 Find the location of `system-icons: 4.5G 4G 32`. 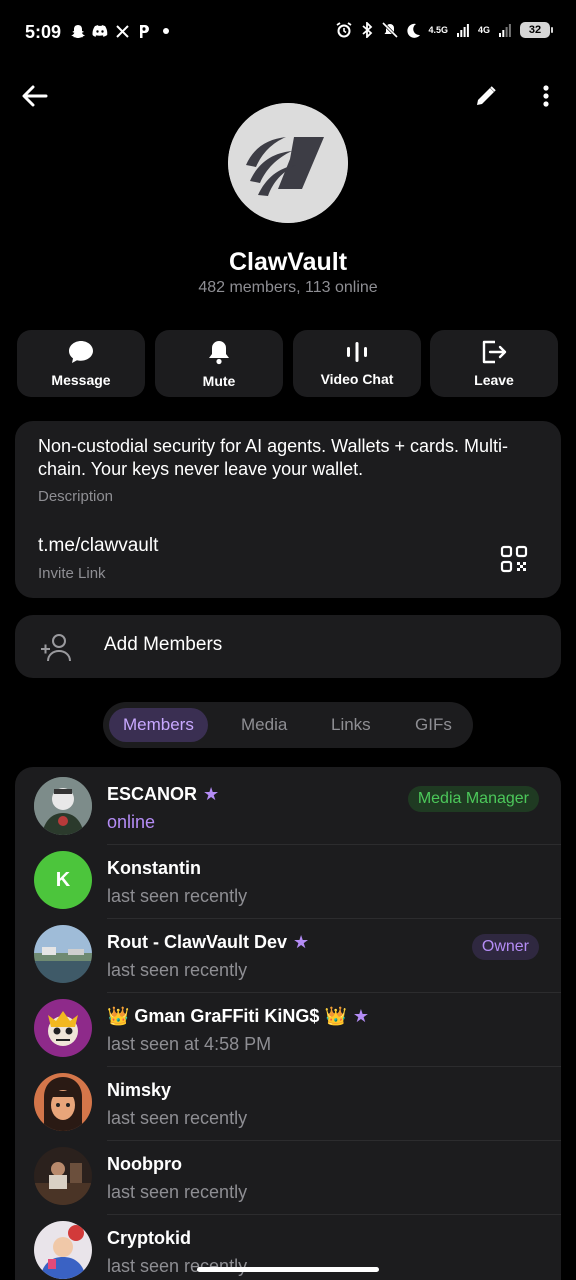

system-icons: 4.5G 4G 32 is located at coordinates (444, 30).